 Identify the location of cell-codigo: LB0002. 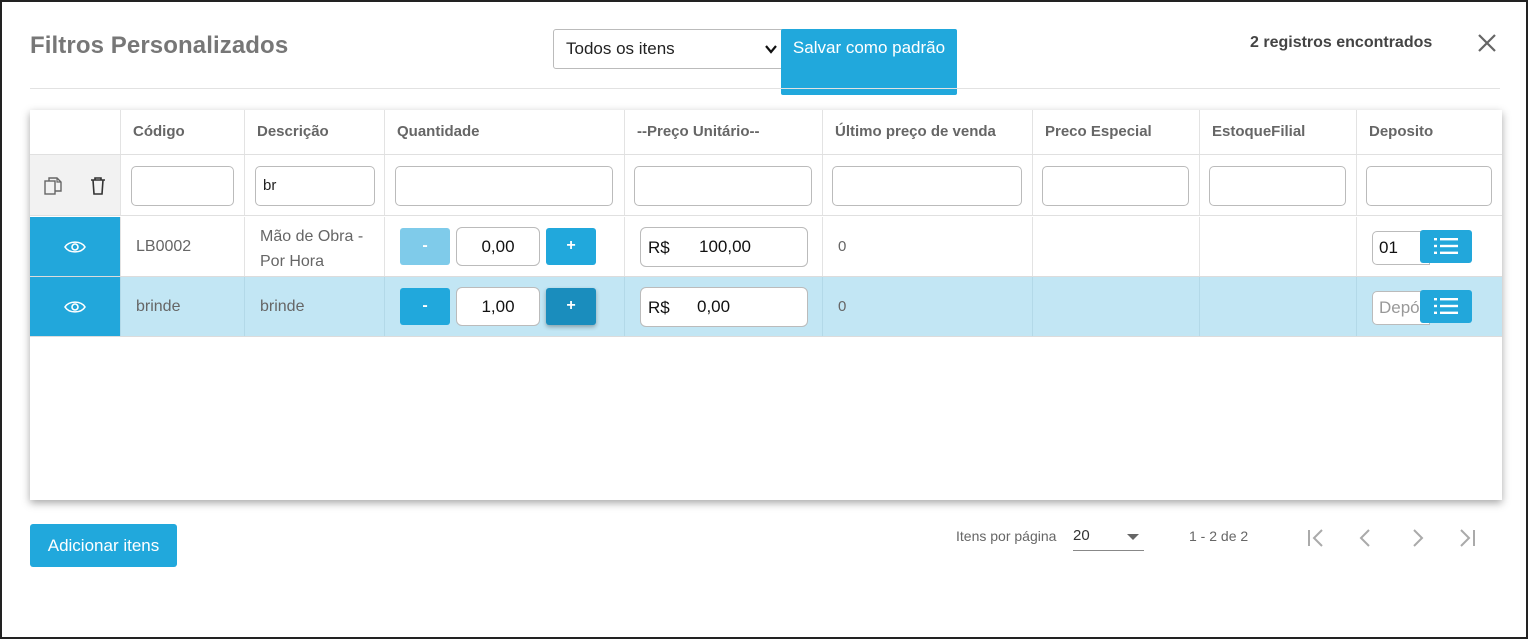
(182, 246).